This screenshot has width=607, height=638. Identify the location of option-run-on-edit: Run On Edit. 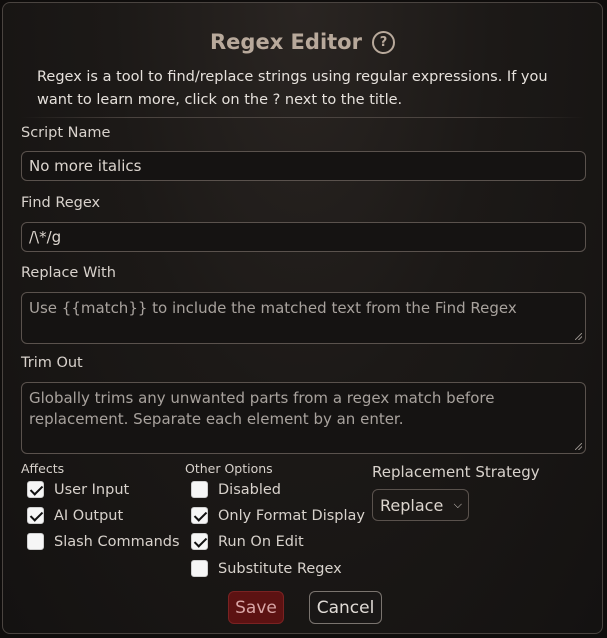
(247, 541).